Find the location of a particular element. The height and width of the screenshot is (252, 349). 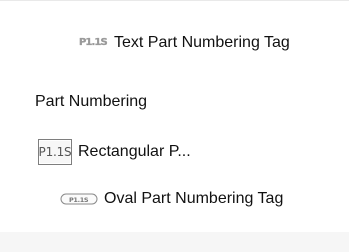

text-part-numbering-tag-icon: P1.1S is located at coordinates (93, 41).